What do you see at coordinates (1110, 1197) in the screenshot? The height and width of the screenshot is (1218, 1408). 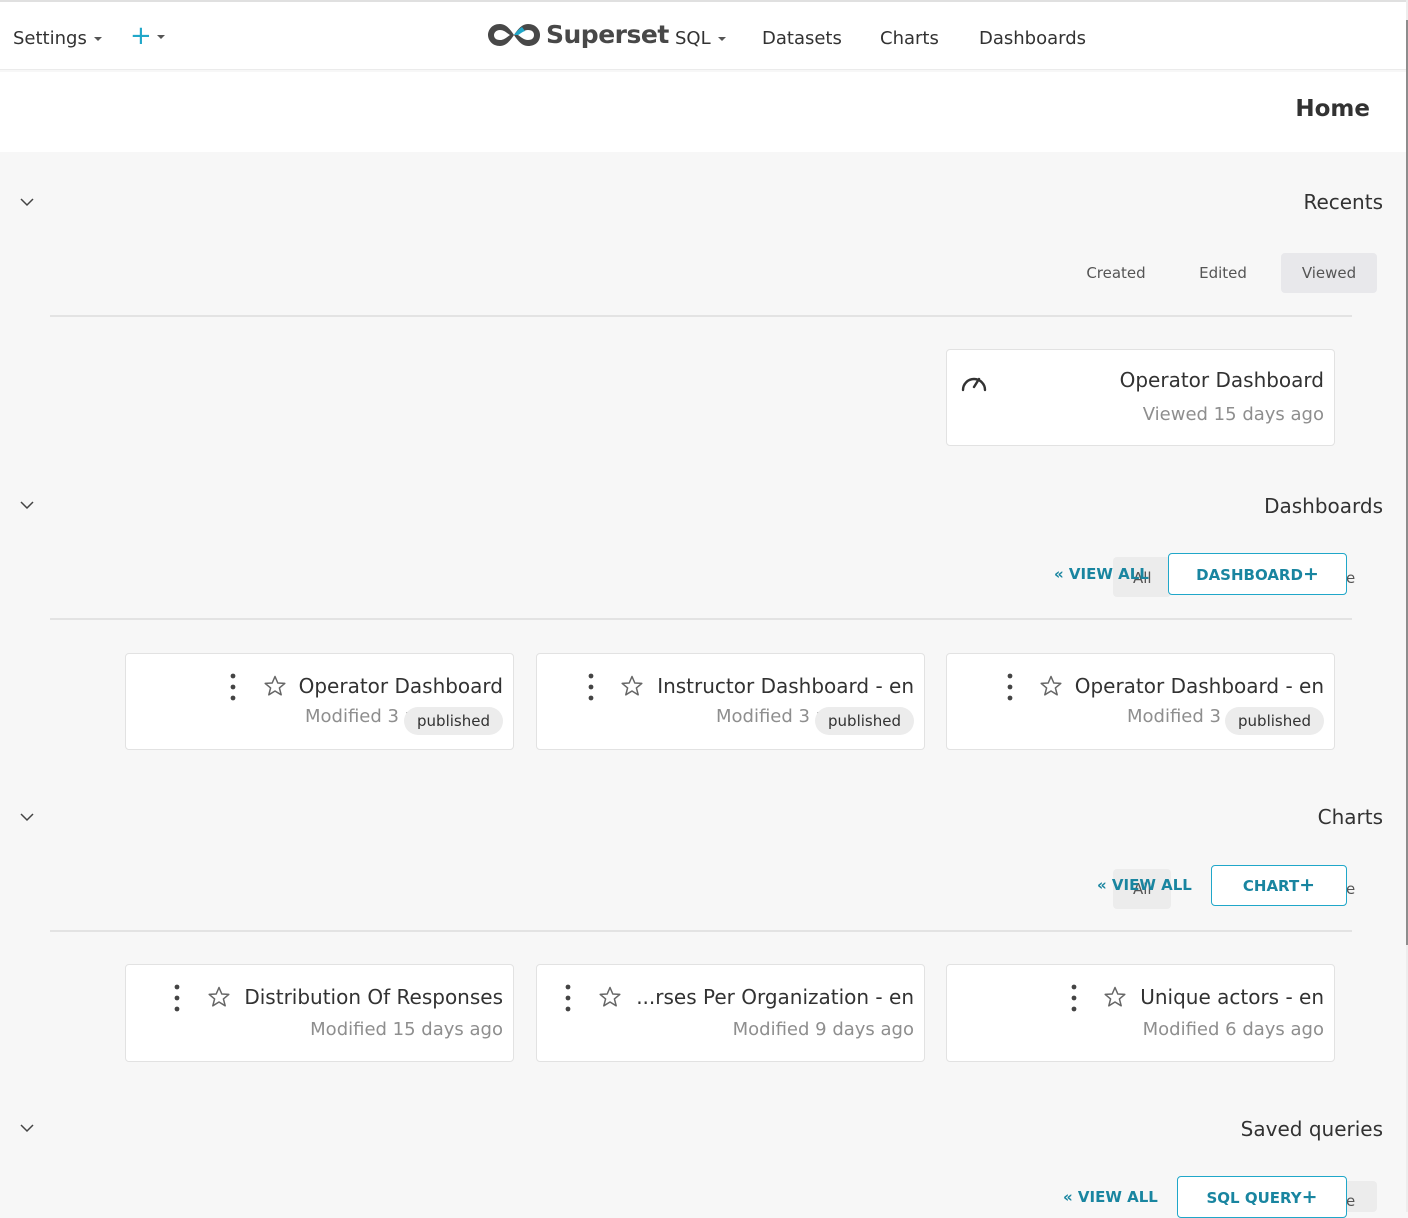 I see `saved-queries-view-all-link: « VIEW ALL` at bounding box center [1110, 1197].